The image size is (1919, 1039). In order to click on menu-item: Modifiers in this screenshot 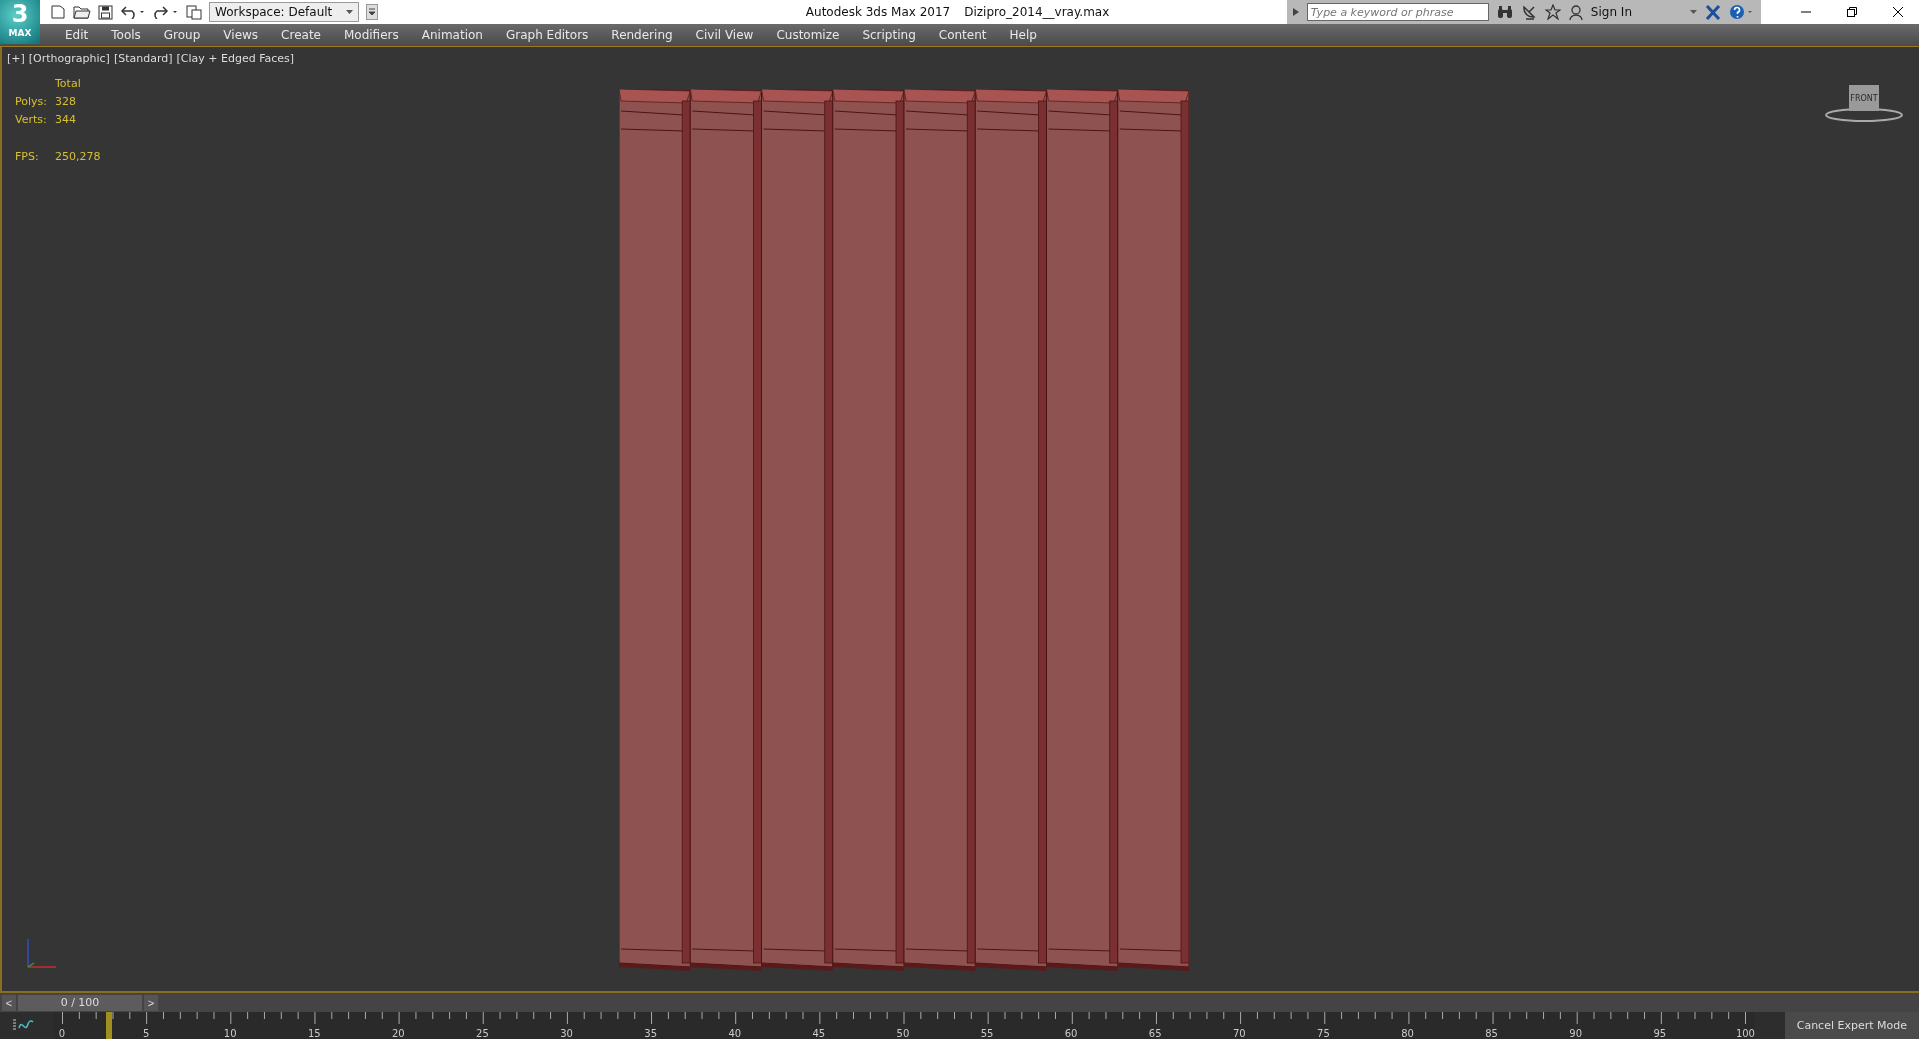, I will do `click(371, 35)`.